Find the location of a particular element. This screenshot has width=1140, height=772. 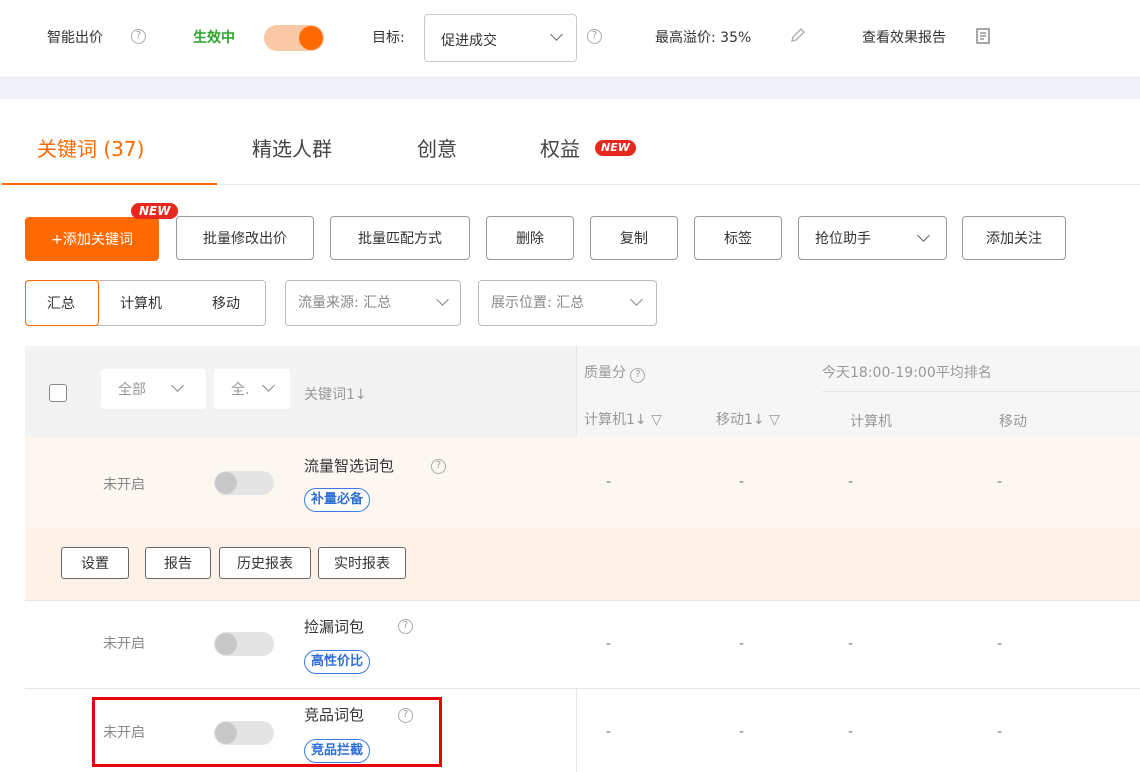

keyword-name: 流量智选词包 is located at coordinates (349, 466).